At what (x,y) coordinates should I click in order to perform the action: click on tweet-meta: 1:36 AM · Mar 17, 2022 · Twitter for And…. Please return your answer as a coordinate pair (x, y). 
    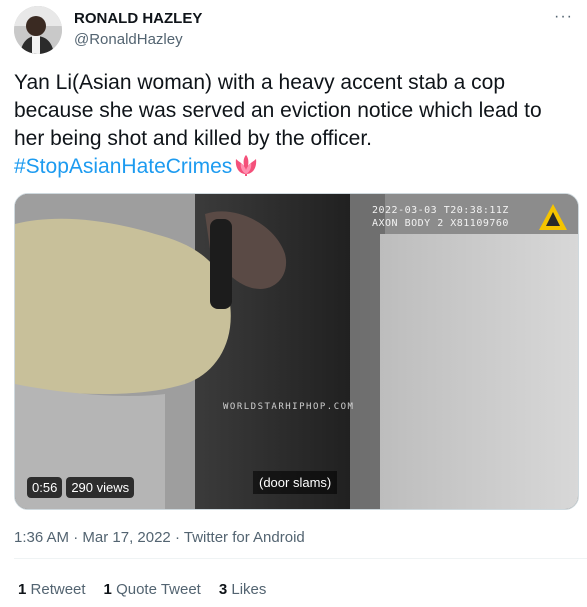
    Looking at the image, I should click on (159, 537).